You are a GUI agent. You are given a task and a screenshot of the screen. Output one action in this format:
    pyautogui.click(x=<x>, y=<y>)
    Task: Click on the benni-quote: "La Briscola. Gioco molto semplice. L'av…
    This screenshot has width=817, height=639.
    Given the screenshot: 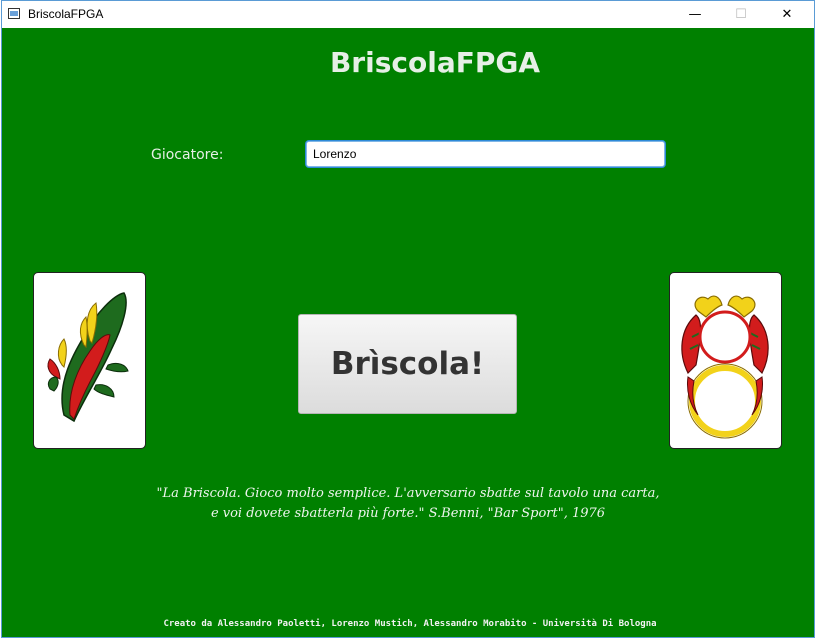 What is the action you would take?
    pyautogui.click(x=408, y=504)
    